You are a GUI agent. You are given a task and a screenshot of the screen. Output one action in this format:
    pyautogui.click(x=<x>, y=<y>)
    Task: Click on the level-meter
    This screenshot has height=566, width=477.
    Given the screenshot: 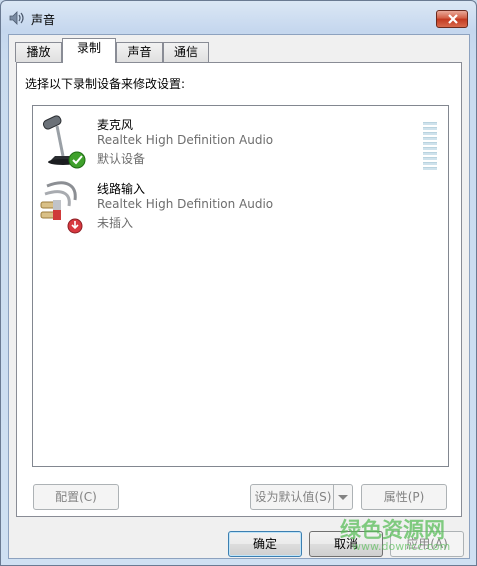 What is the action you would take?
    pyautogui.click(x=430, y=146)
    